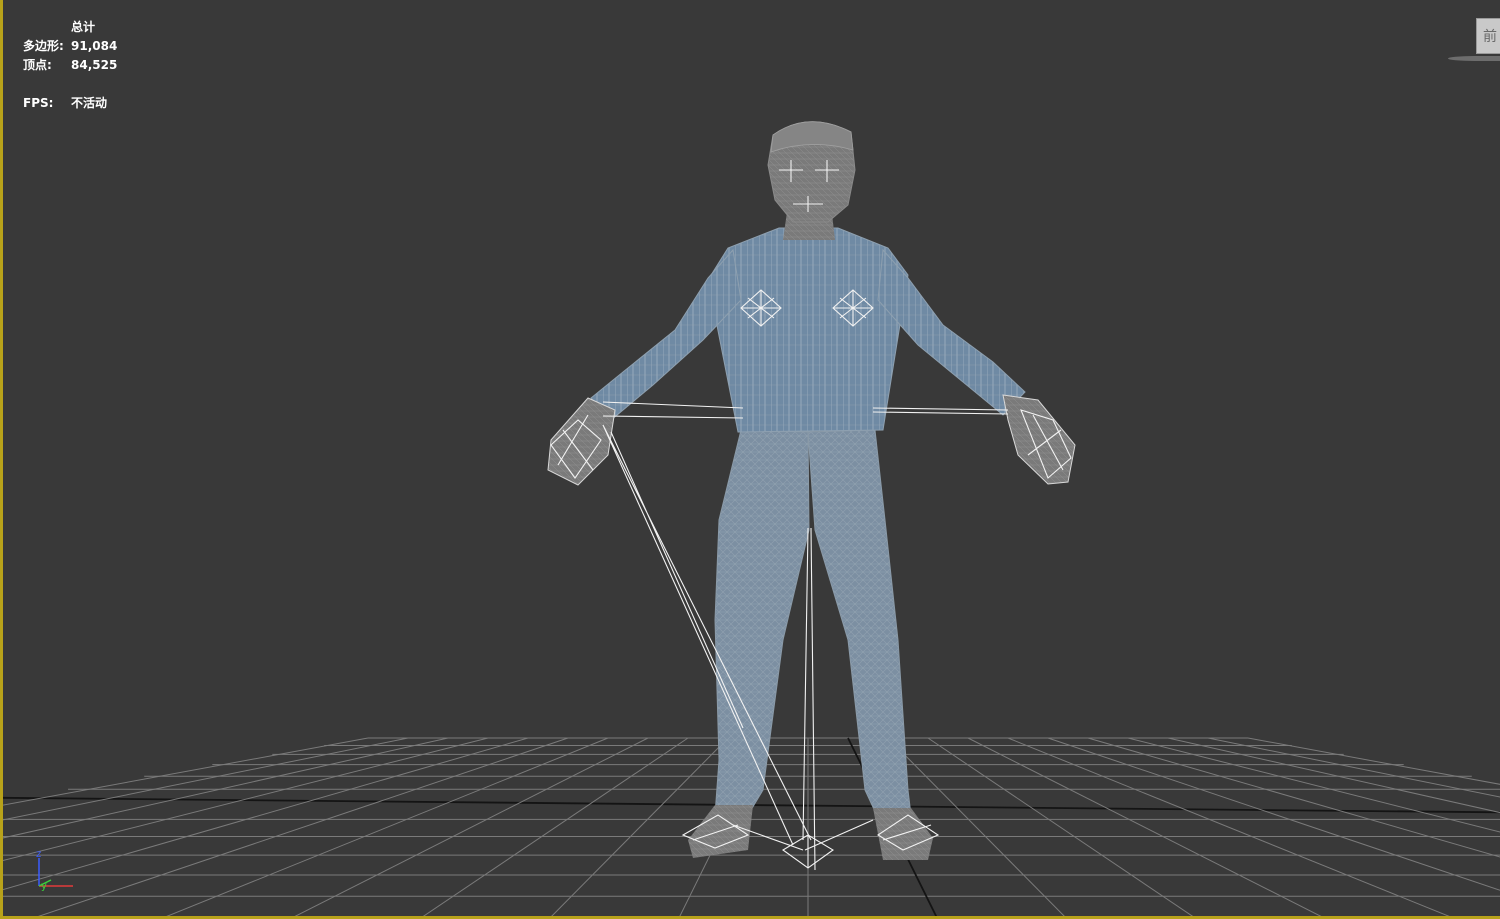 Image resolution: width=1500 pixels, height=919 pixels. What do you see at coordinates (1039, 439) in the screenshot?
I see `right-hand-mesh` at bounding box center [1039, 439].